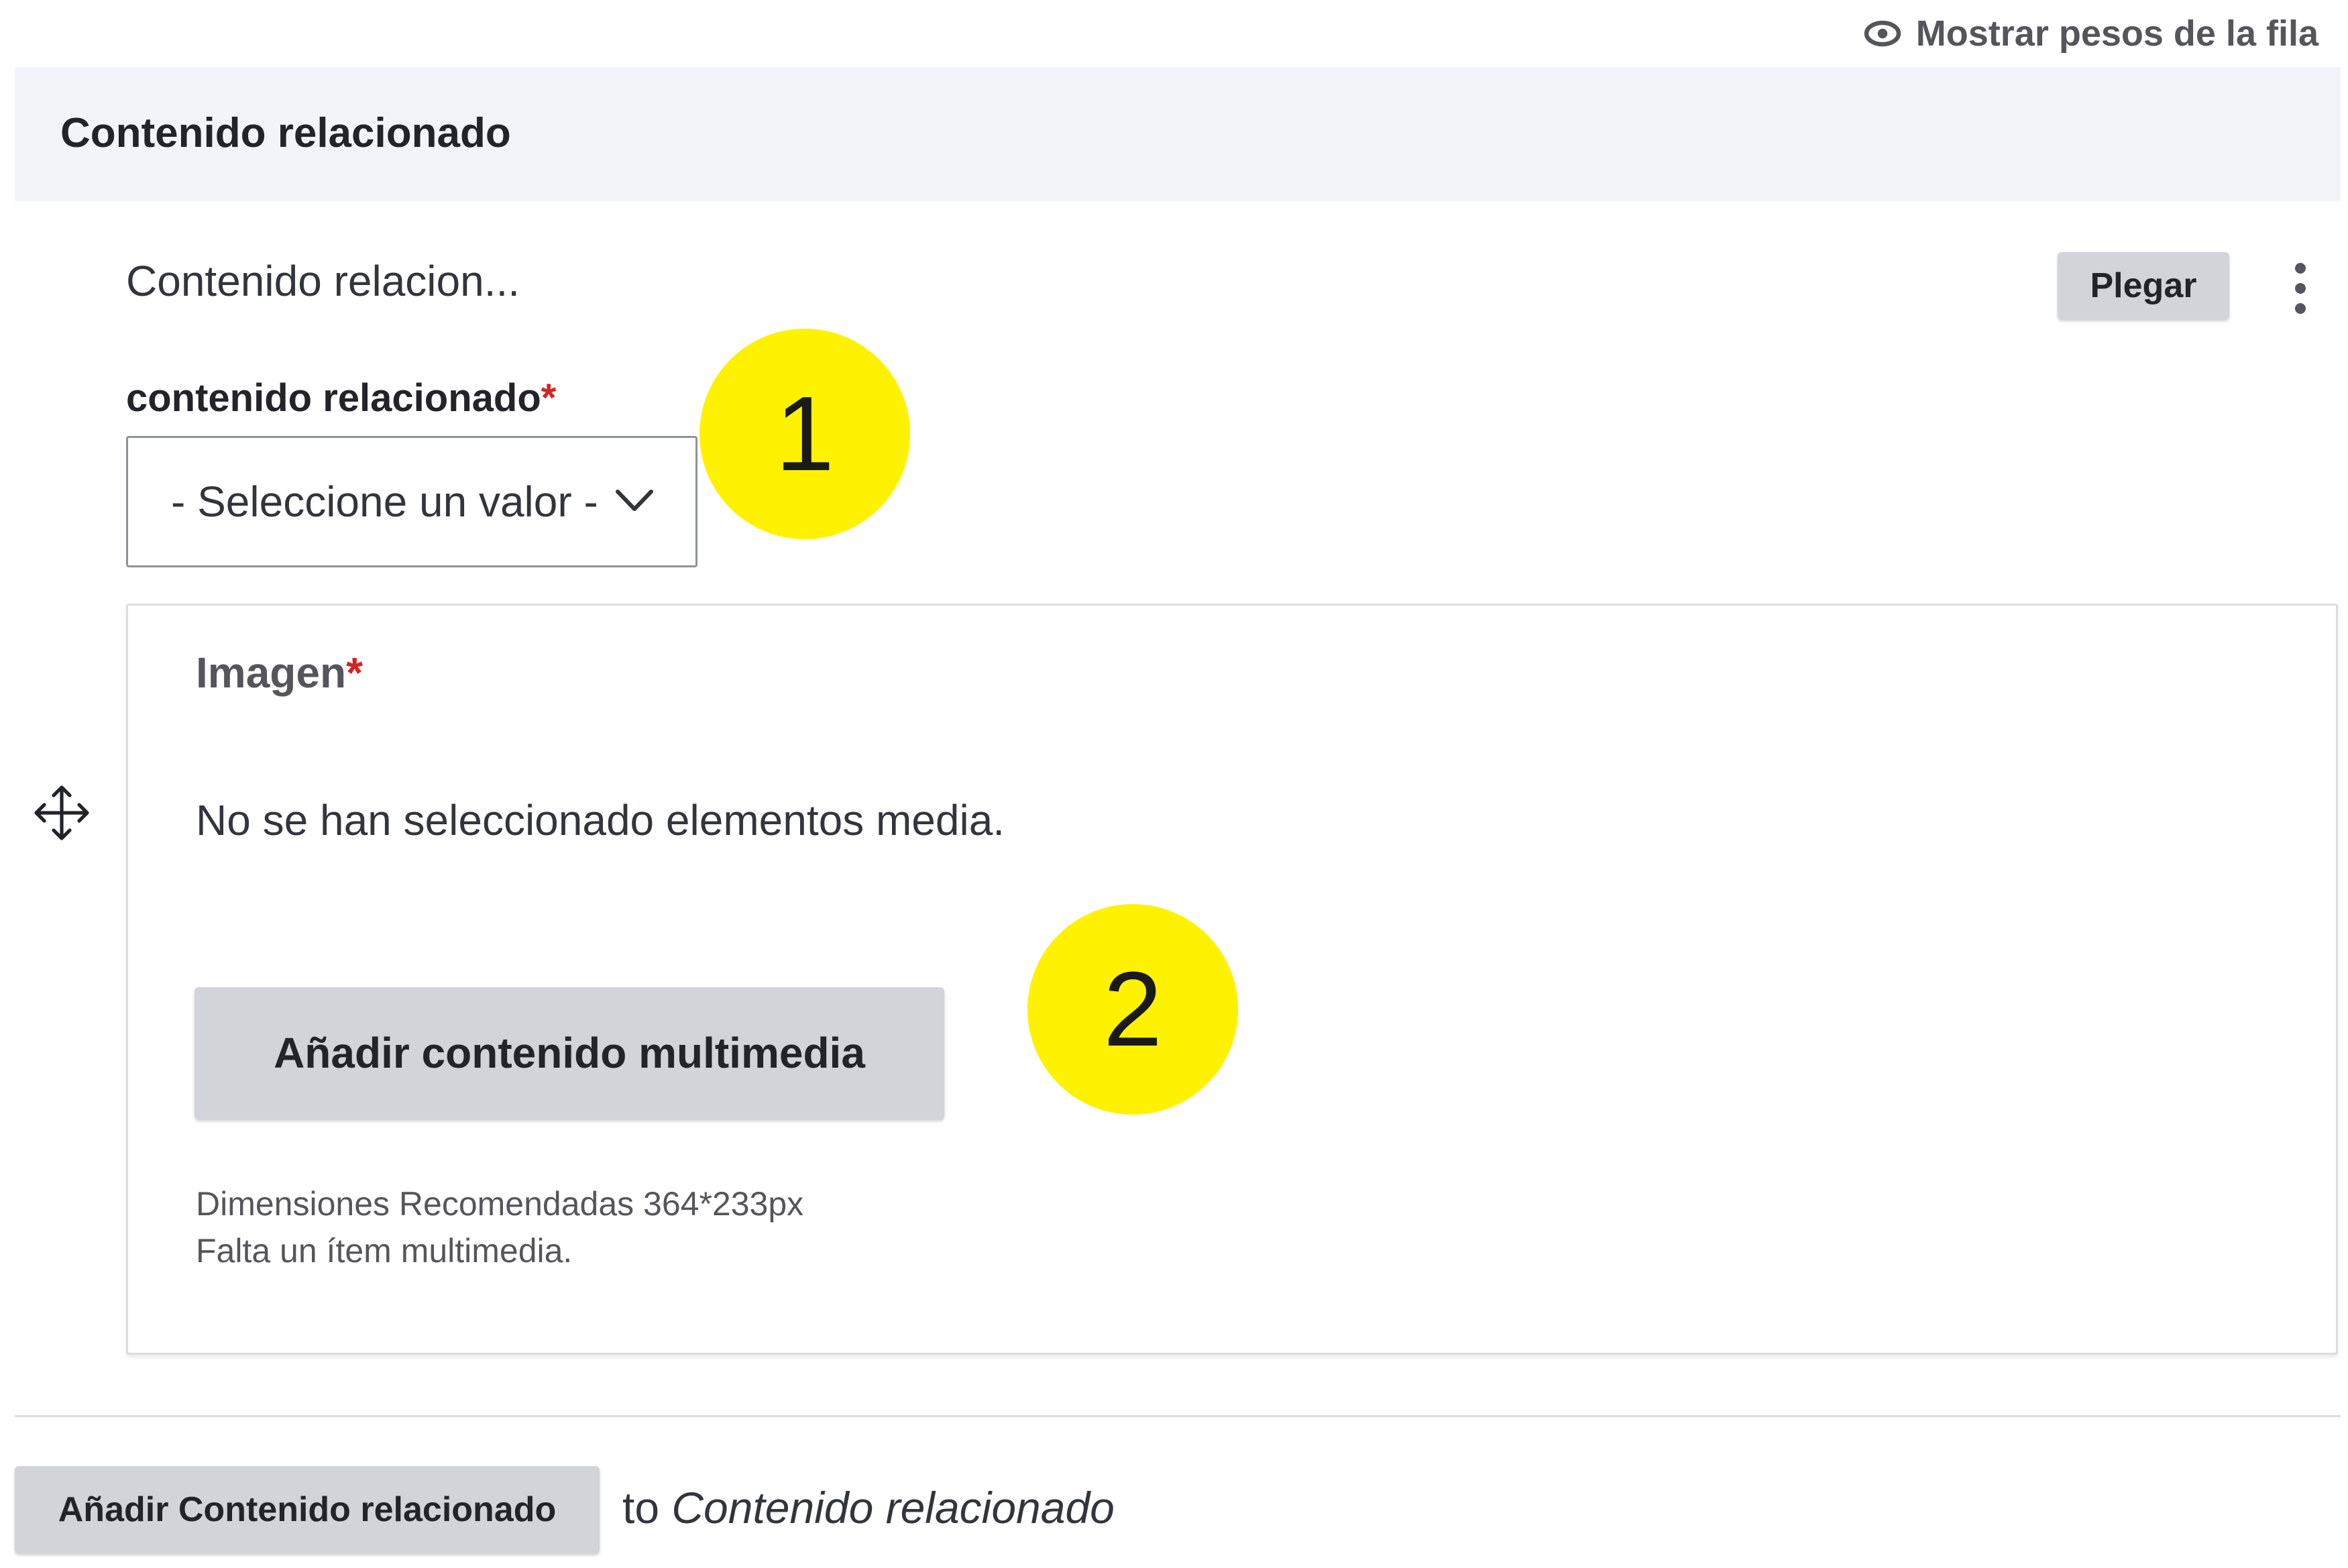 The image size is (2348, 1568). What do you see at coordinates (641, 1507) in the screenshot?
I see `add-more-suffix-prefix: to` at bounding box center [641, 1507].